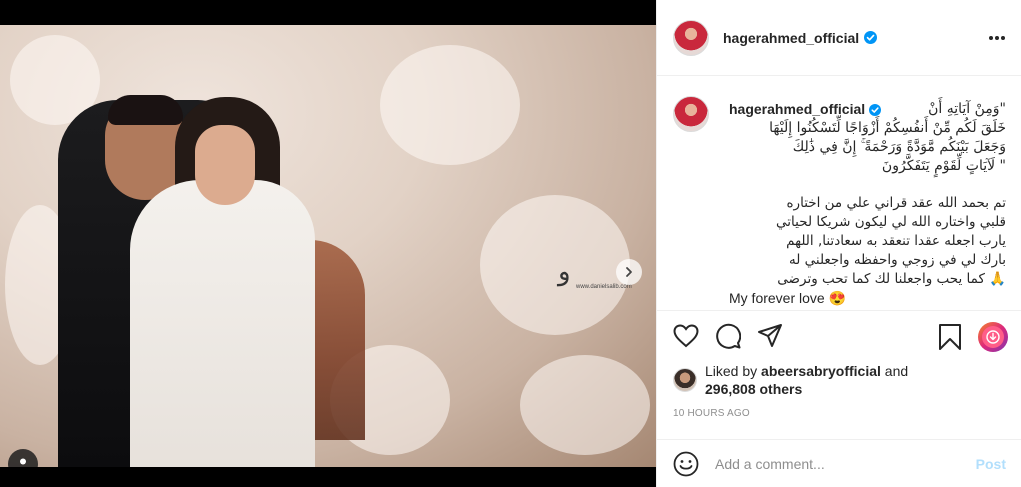 The width and height of the screenshot is (1021, 487). What do you see at coordinates (595, 273) in the screenshot?
I see `photographer-watermark: و www.danielsalib.com` at bounding box center [595, 273].